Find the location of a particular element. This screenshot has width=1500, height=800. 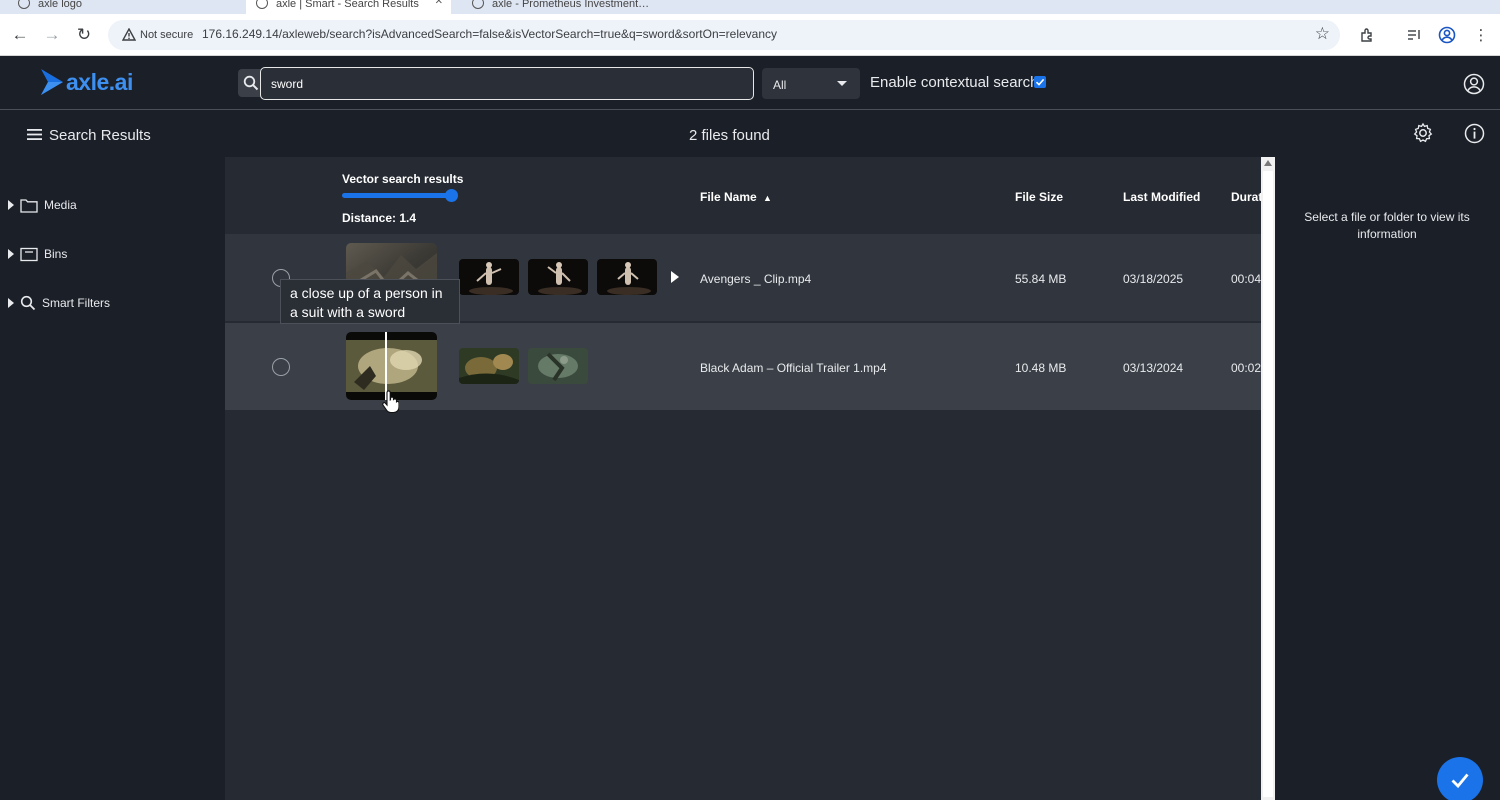

results-toolbar: Search Results 2 files found is located at coordinates (750, 134).